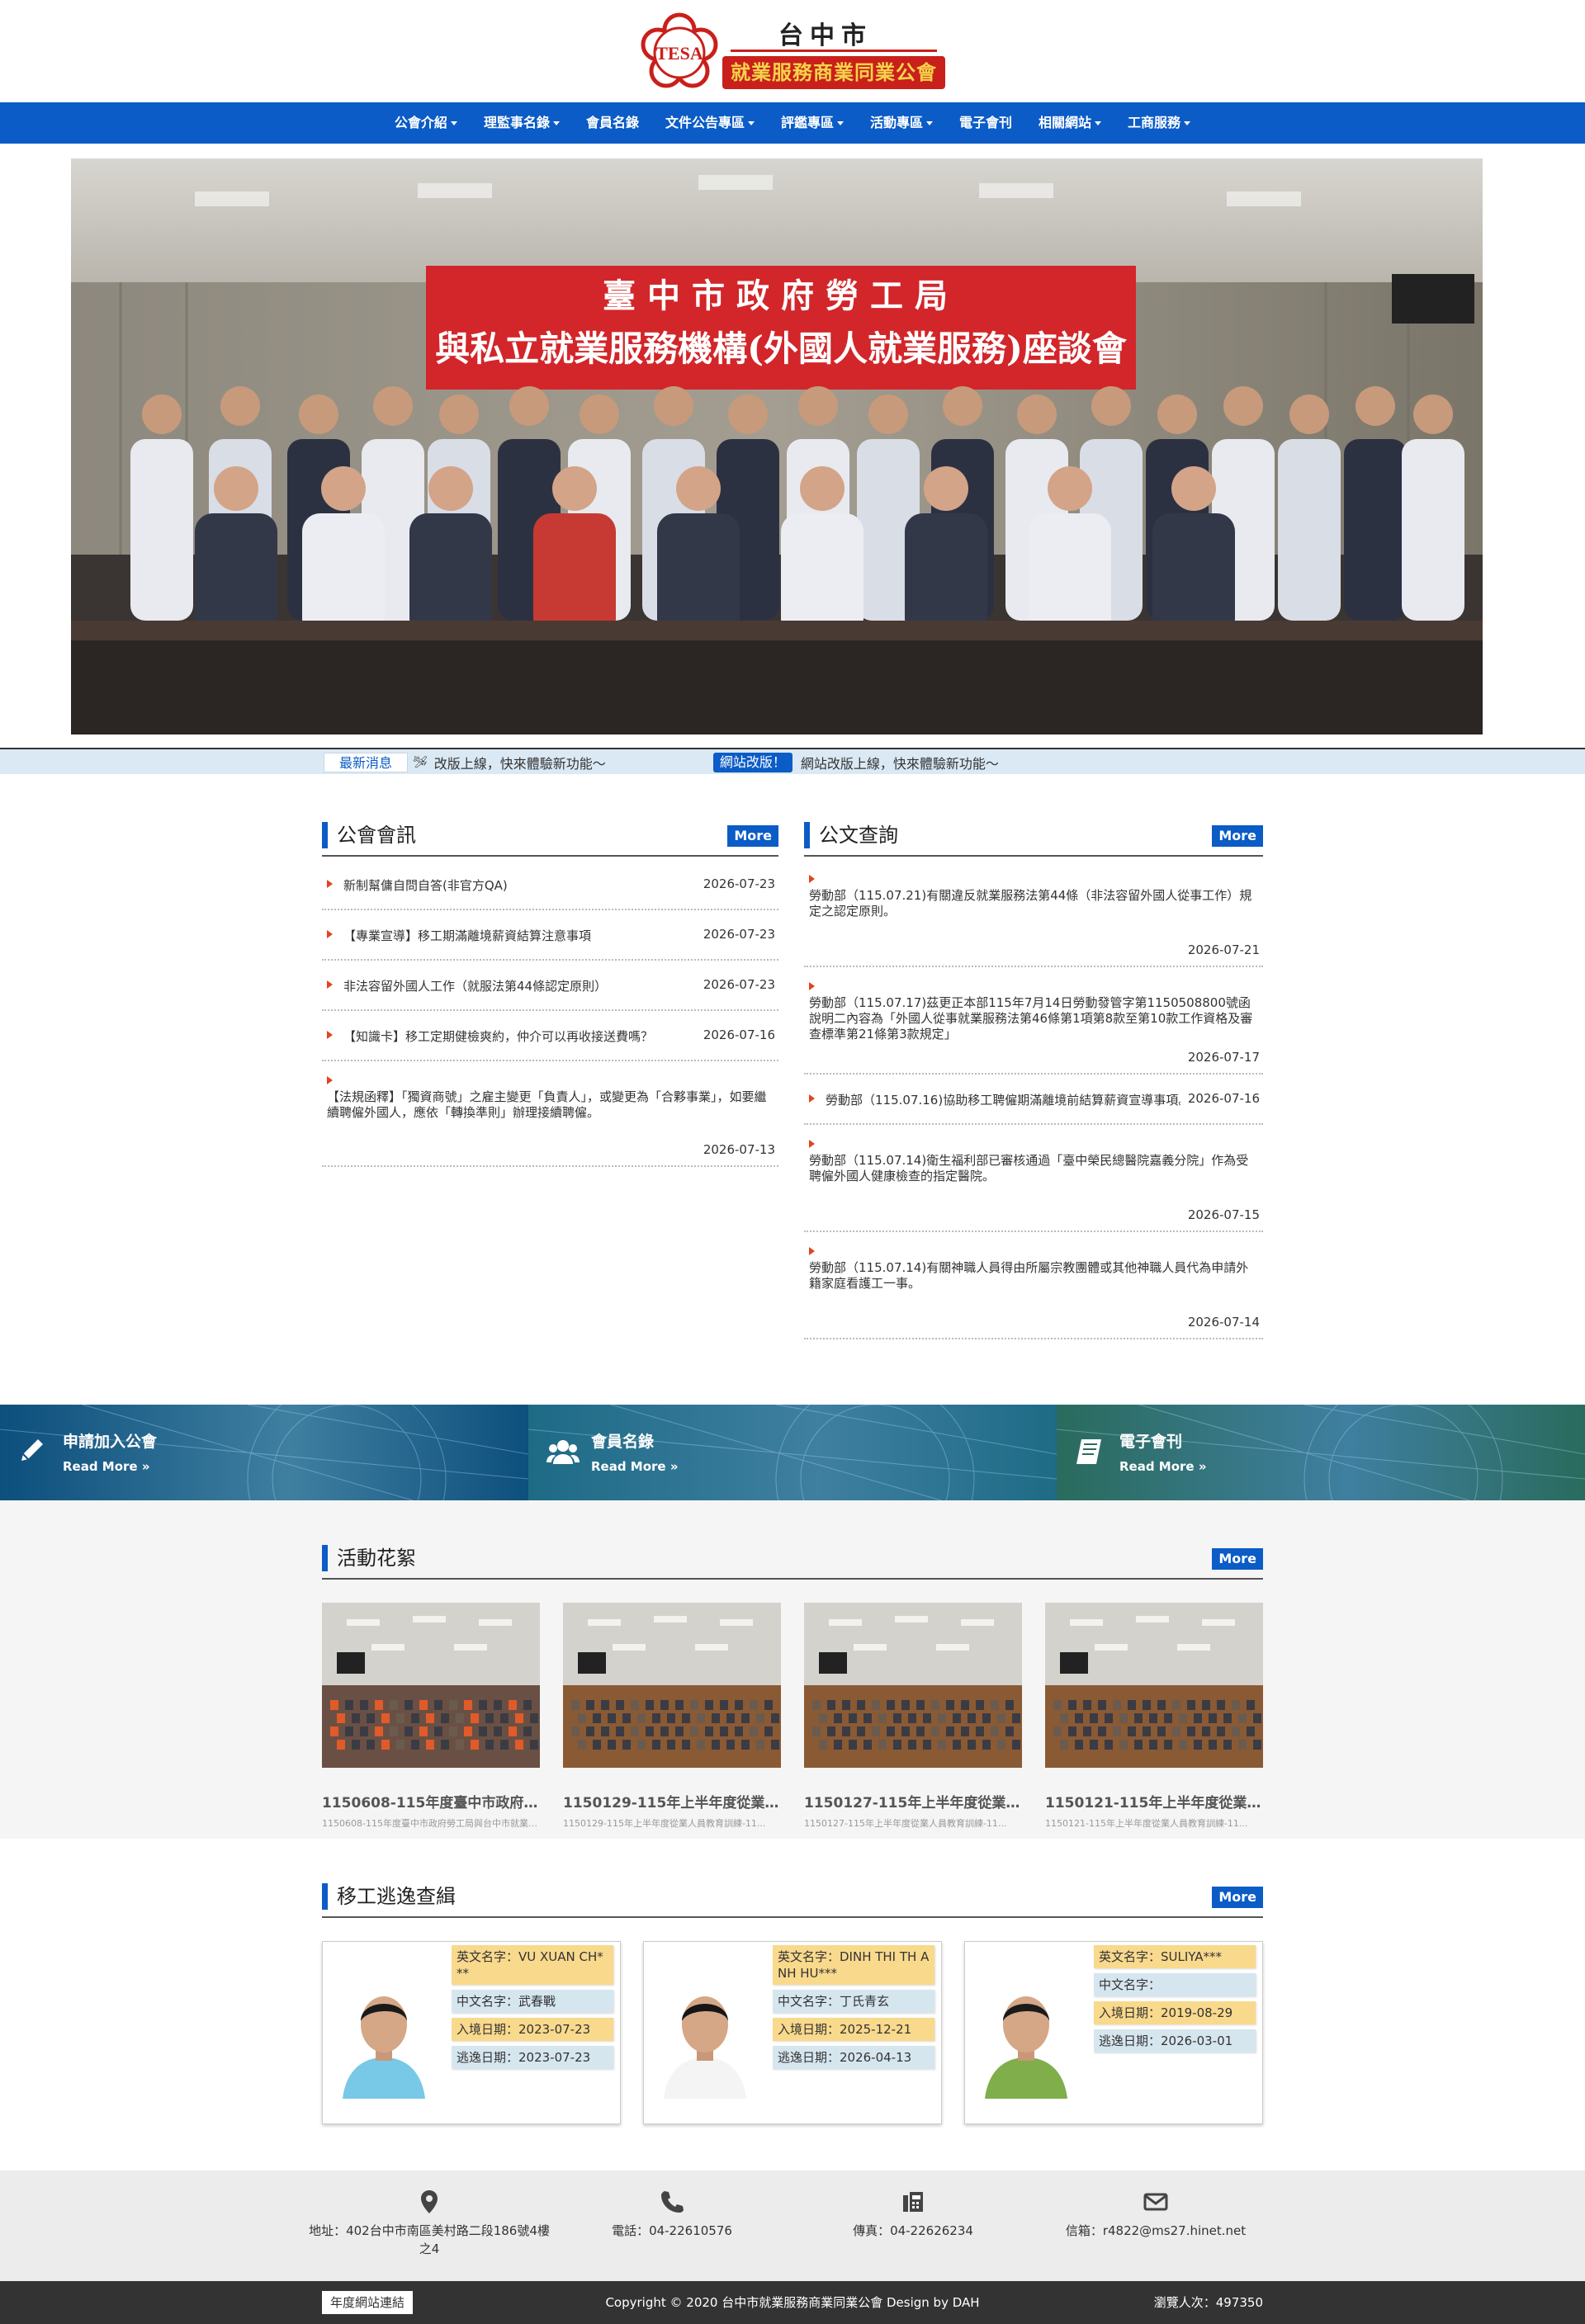 This screenshot has width=1585, height=2324. I want to click on gallery-card-title: 1150129-115年上半年度從業人員教育訓練, so click(672, 1801).